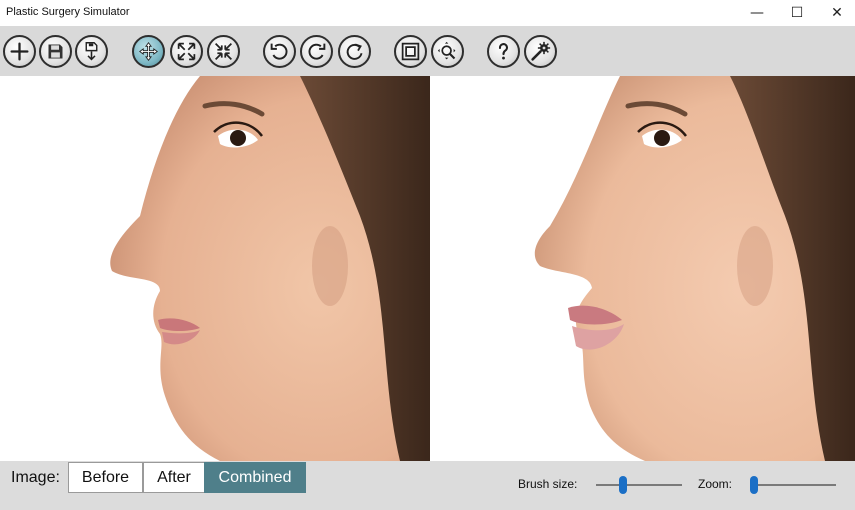  I want to click on new-icon, so click(19, 51).